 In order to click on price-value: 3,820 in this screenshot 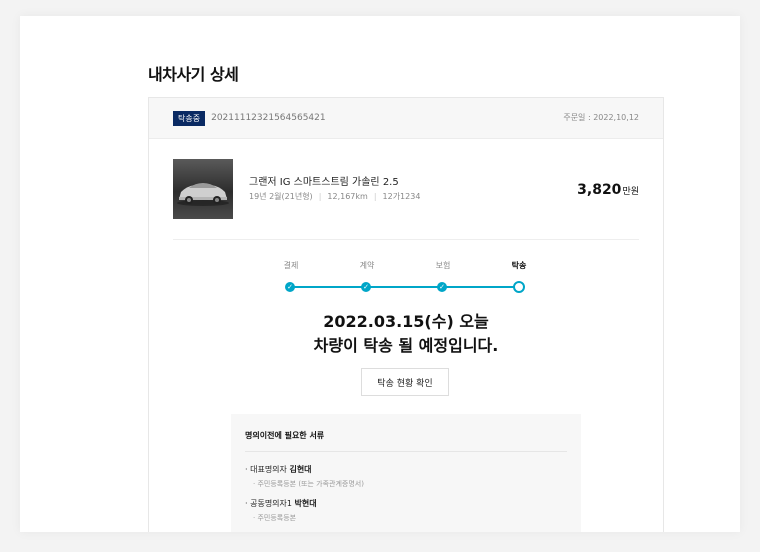, I will do `click(599, 190)`.